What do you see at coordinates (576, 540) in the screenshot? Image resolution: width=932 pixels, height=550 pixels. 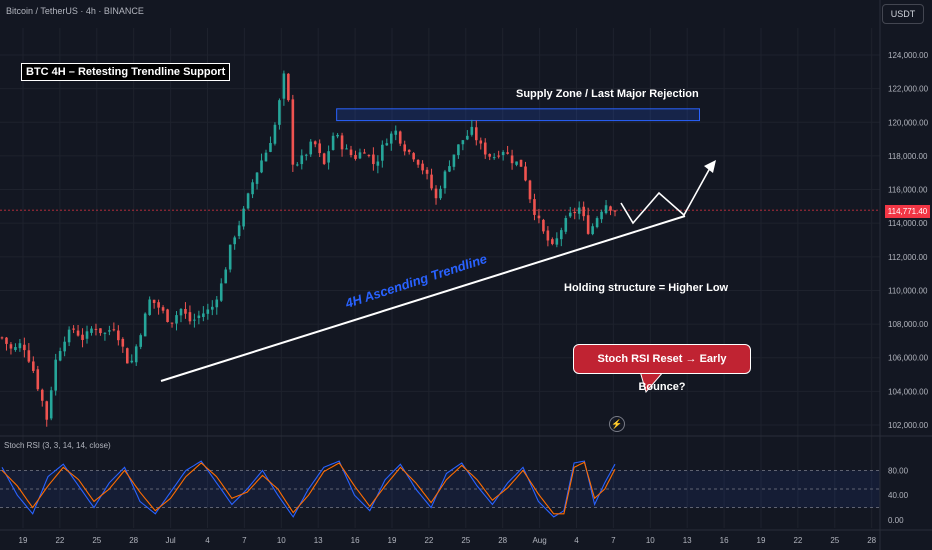 I see `time-tick-label: 4` at bounding box center [576, 540].